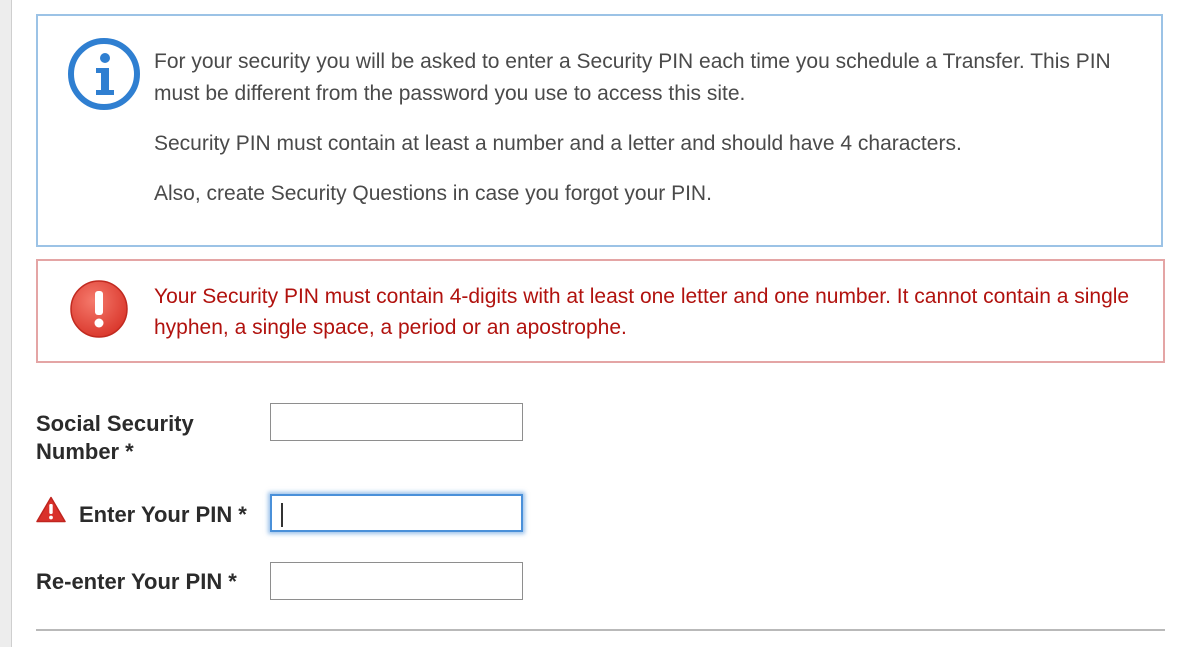 This screenshot has height=647, width=1200. I want to click on ssn-label-line2: Number, so click(78, 451).